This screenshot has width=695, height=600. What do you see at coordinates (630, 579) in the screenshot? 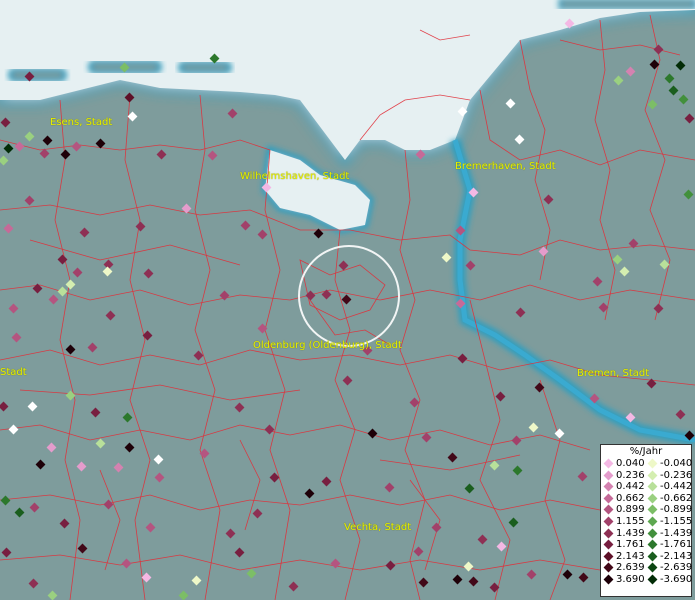
I see `legend-value-positive: 3.690` at bounding box center [630, 579].